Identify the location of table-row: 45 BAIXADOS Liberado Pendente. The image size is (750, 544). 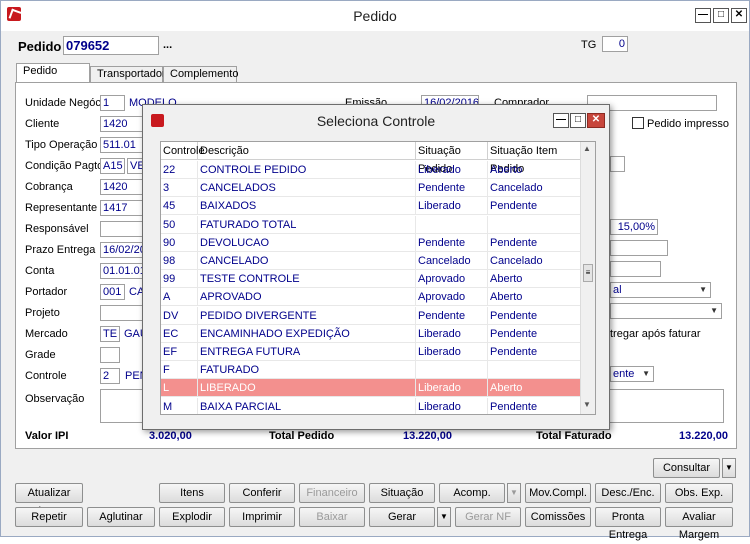
(371, 206).